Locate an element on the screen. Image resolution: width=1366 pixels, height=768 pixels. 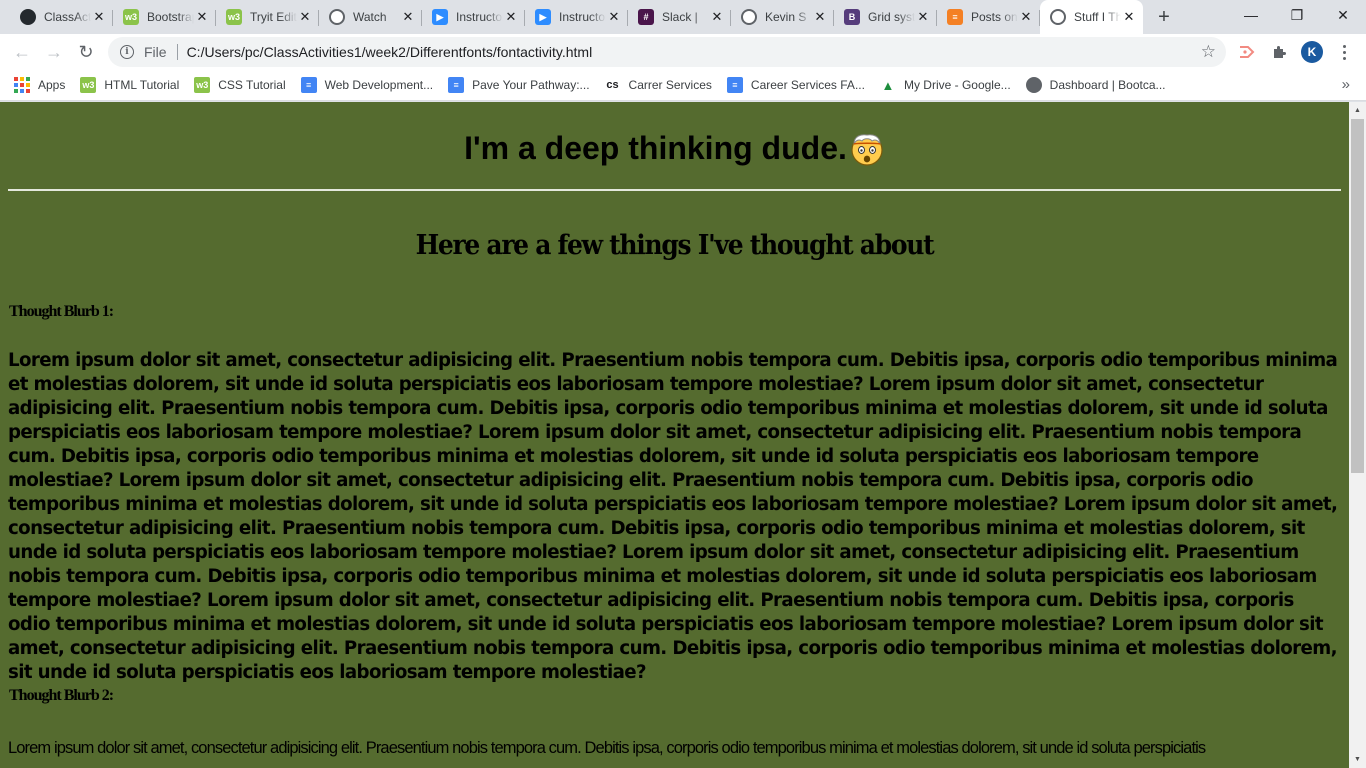
slack-icon: # is located at coordinates (646, 17).